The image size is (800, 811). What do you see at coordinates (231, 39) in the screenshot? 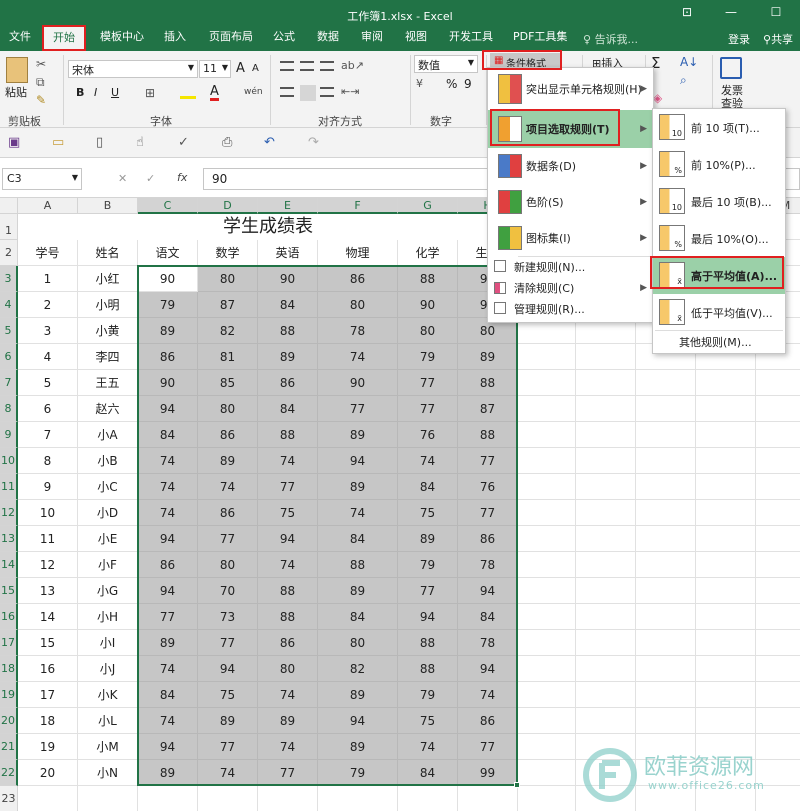
I see `tab-4: 页面布局` at bounding box center [231, 39].